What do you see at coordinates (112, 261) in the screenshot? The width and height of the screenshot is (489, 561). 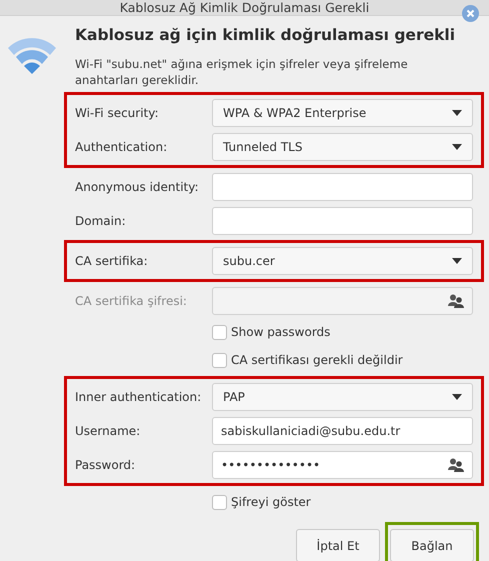 I see `field-label: CA sertifika:` at bounding box center [112, 261].